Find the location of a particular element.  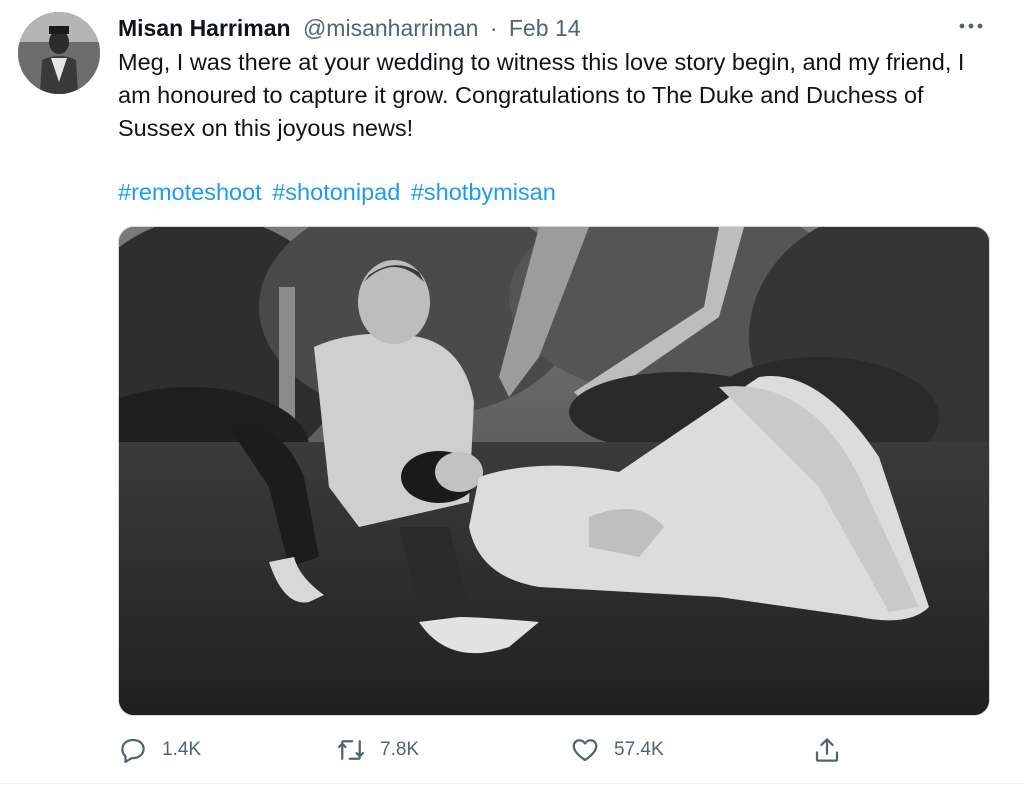

like-button: 57.4K is located at coordinates (617, 750).